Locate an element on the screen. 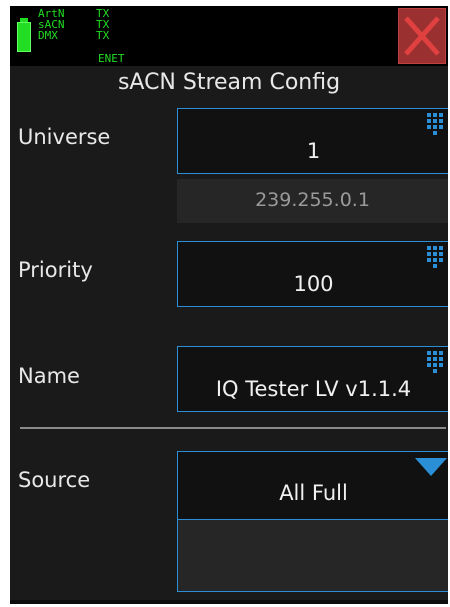 The height and width of the screenshot is (607, 450). source-label: Source is located at coordinates (54, 480).